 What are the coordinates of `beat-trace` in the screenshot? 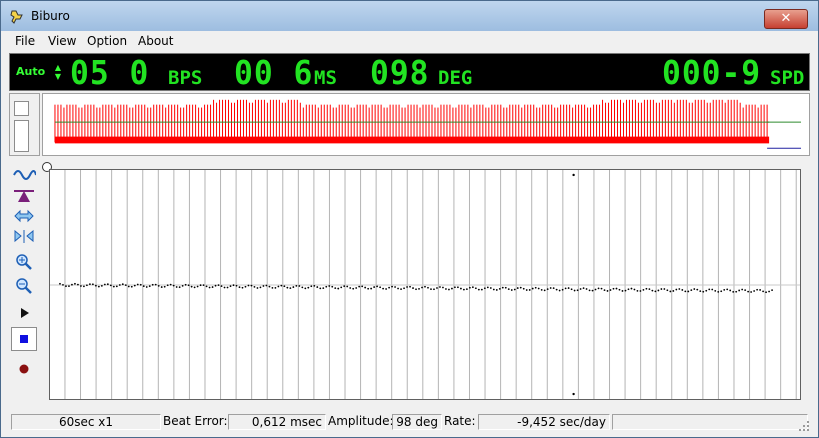 It's located at (416, 288).